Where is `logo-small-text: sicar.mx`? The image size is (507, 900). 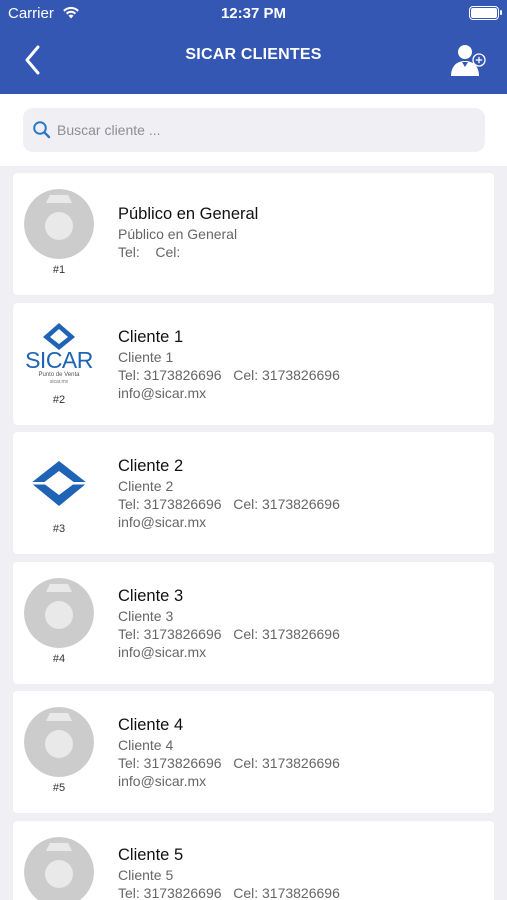
logo-small-text: sicar.mx is located at coordinates (59, 382).